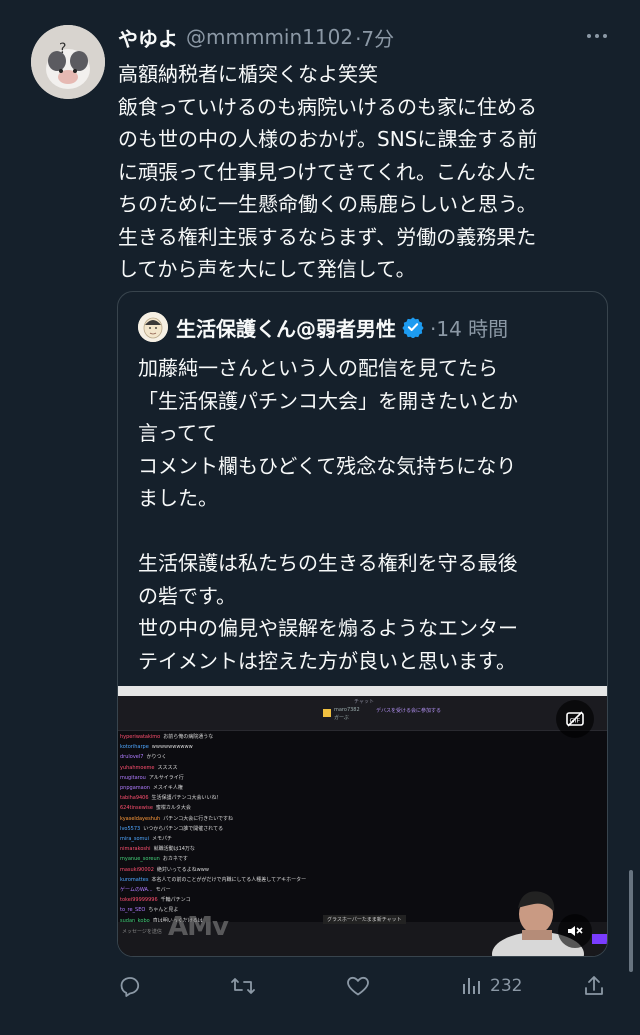 The width and height of the screenshot is (640, 1035). Describe the element at coordinates (330, 839) in the screenshot. I see `chat-message: mira_somui メモパチ` at that location.